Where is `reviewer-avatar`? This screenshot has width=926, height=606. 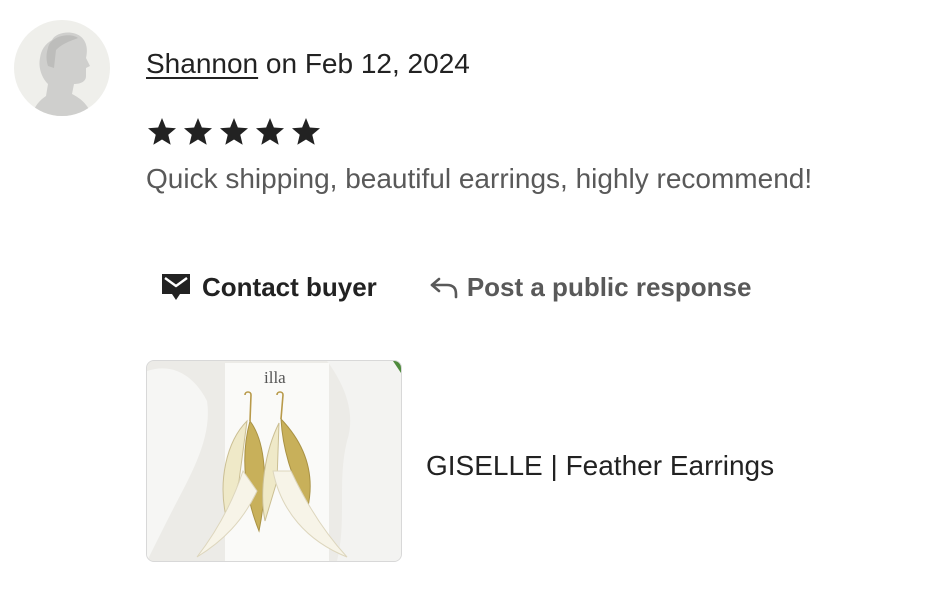
reviewer-avatar is located at coordinates (62, 68).